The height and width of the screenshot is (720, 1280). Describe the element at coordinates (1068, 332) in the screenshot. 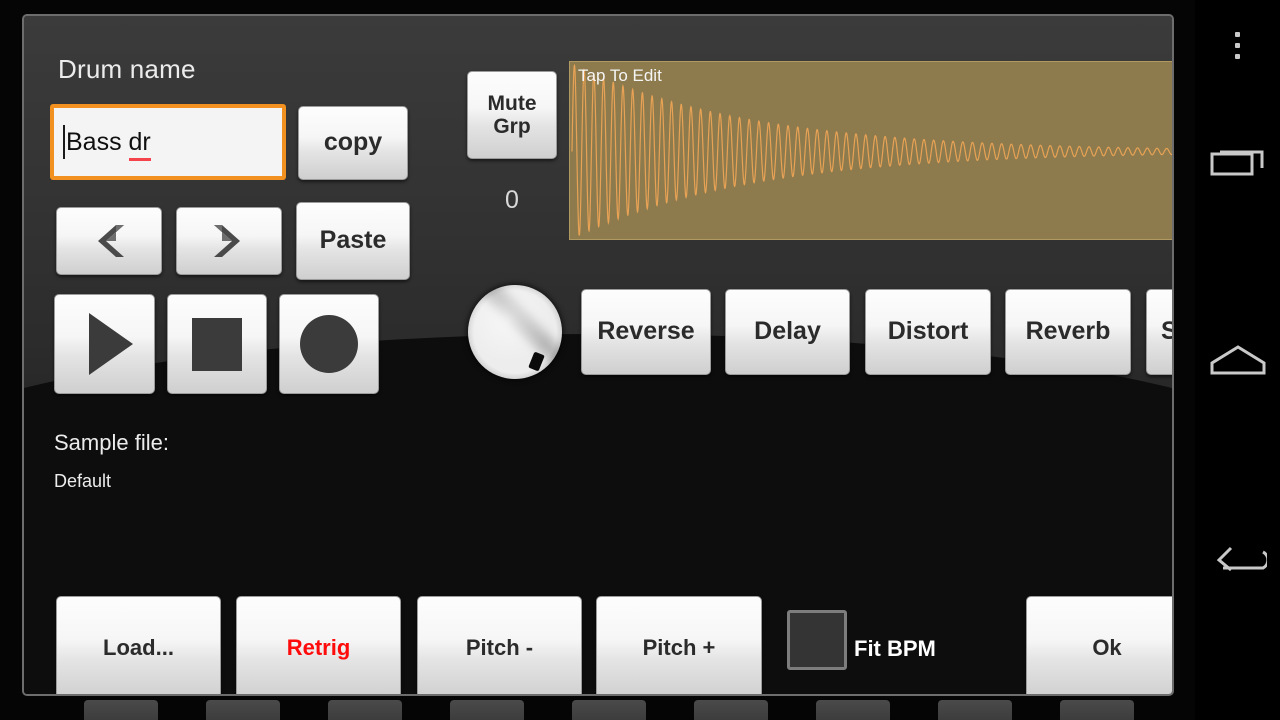

I see `effect-button-reverb: Reverb` at that location.